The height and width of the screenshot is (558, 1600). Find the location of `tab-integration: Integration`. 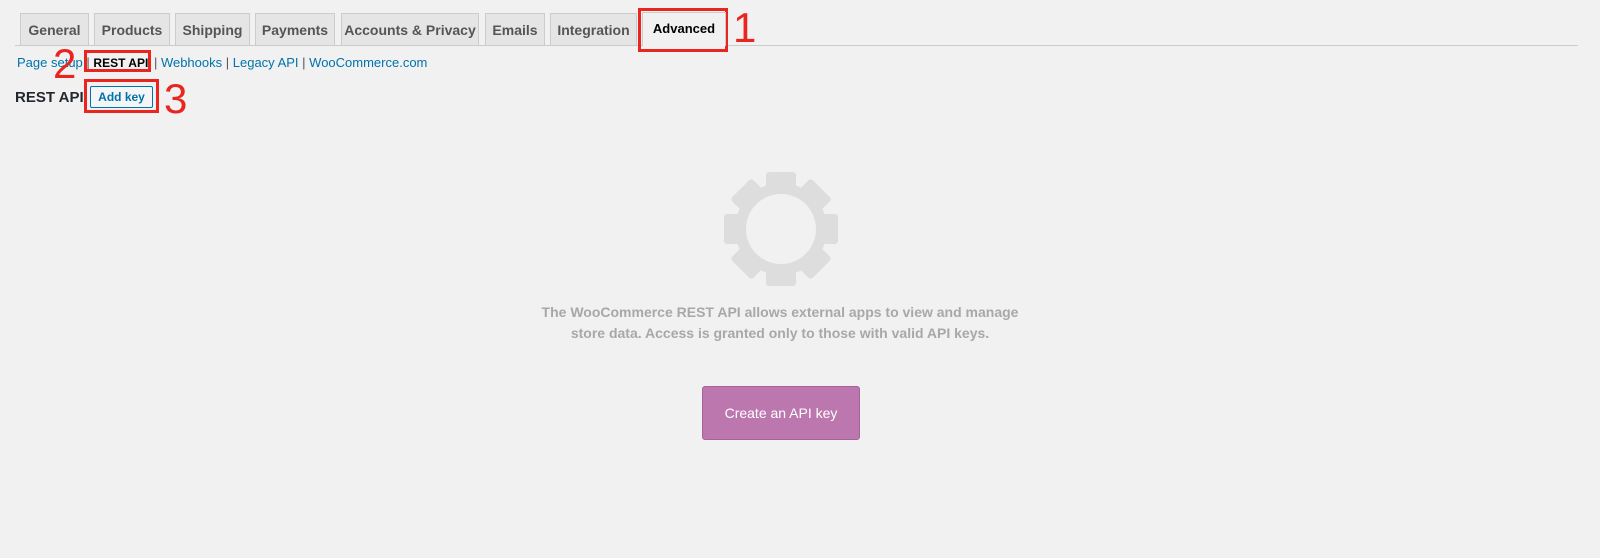

tab-integration: Integration is located at coordinates (593, 29).